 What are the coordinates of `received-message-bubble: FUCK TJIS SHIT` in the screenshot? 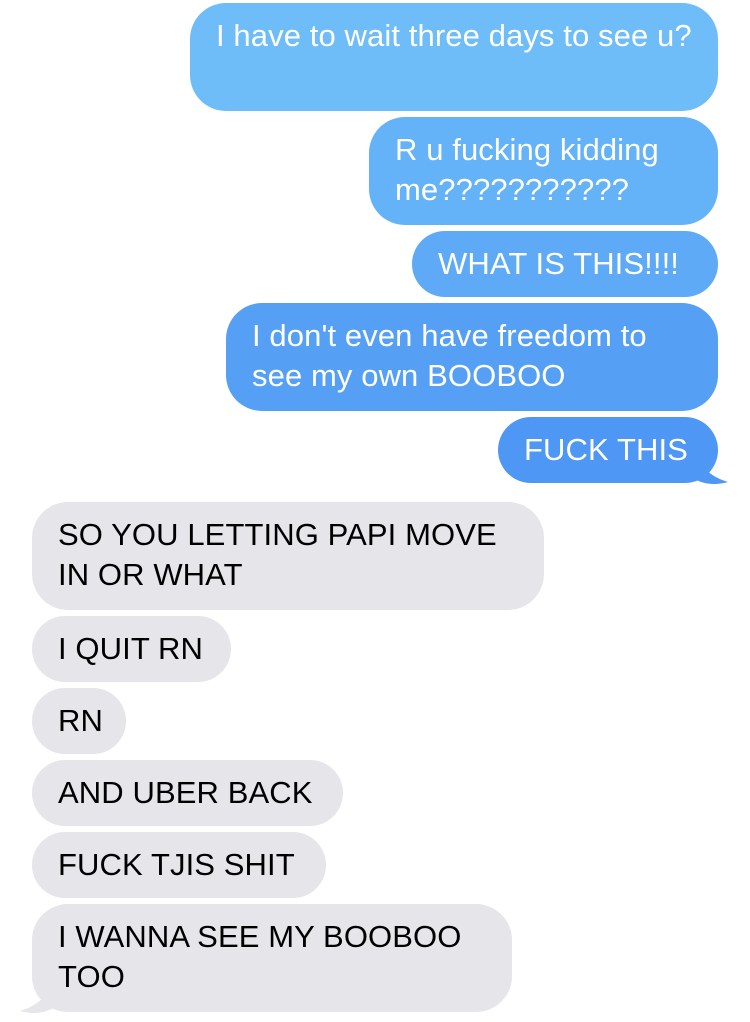 It's located at (179, 865).